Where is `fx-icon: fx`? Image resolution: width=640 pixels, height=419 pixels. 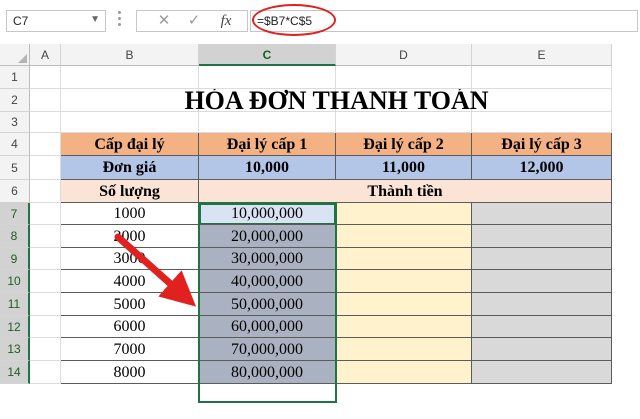 fx-icon: fx is located at coordinates (226, 21).